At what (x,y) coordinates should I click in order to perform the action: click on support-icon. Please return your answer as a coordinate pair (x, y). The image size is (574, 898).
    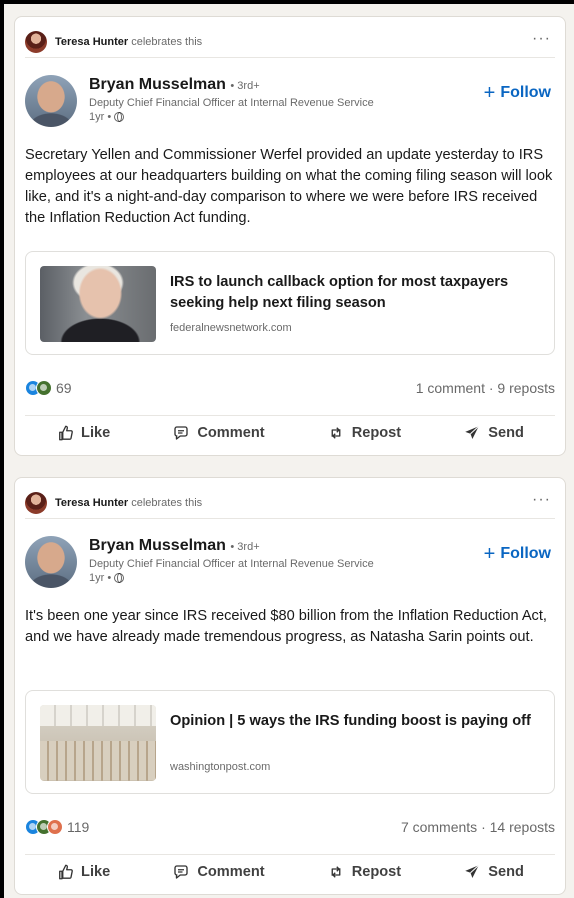
    Looking at the image, I should click on (44, 388).